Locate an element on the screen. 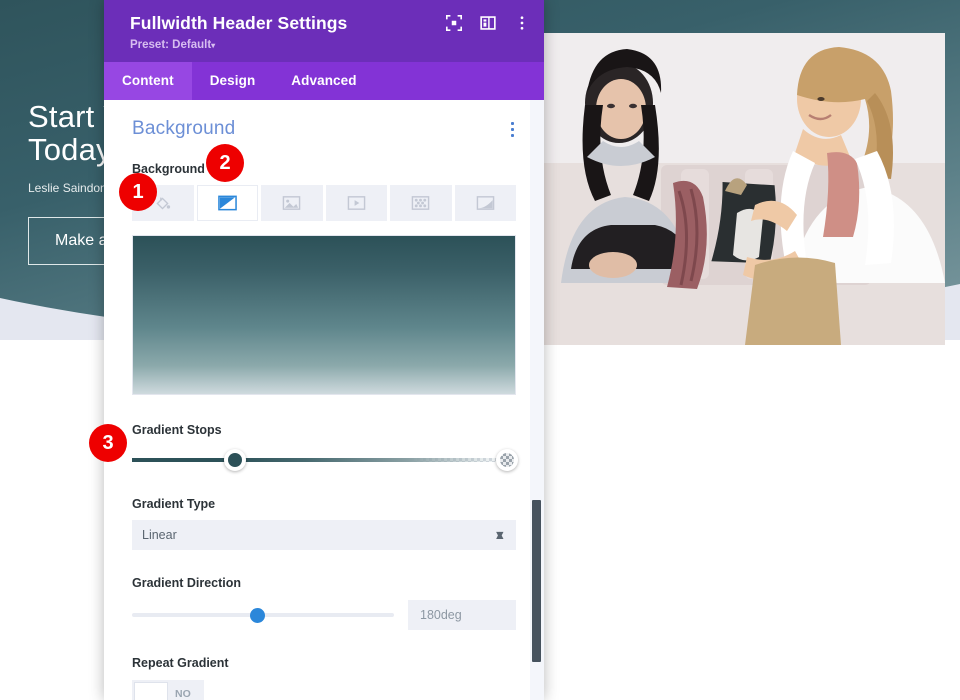 Image resolution: width=960 pixels, height=700 pixels. gradient-stops-label: Gradient Stops is located at coordinates (177, 430).